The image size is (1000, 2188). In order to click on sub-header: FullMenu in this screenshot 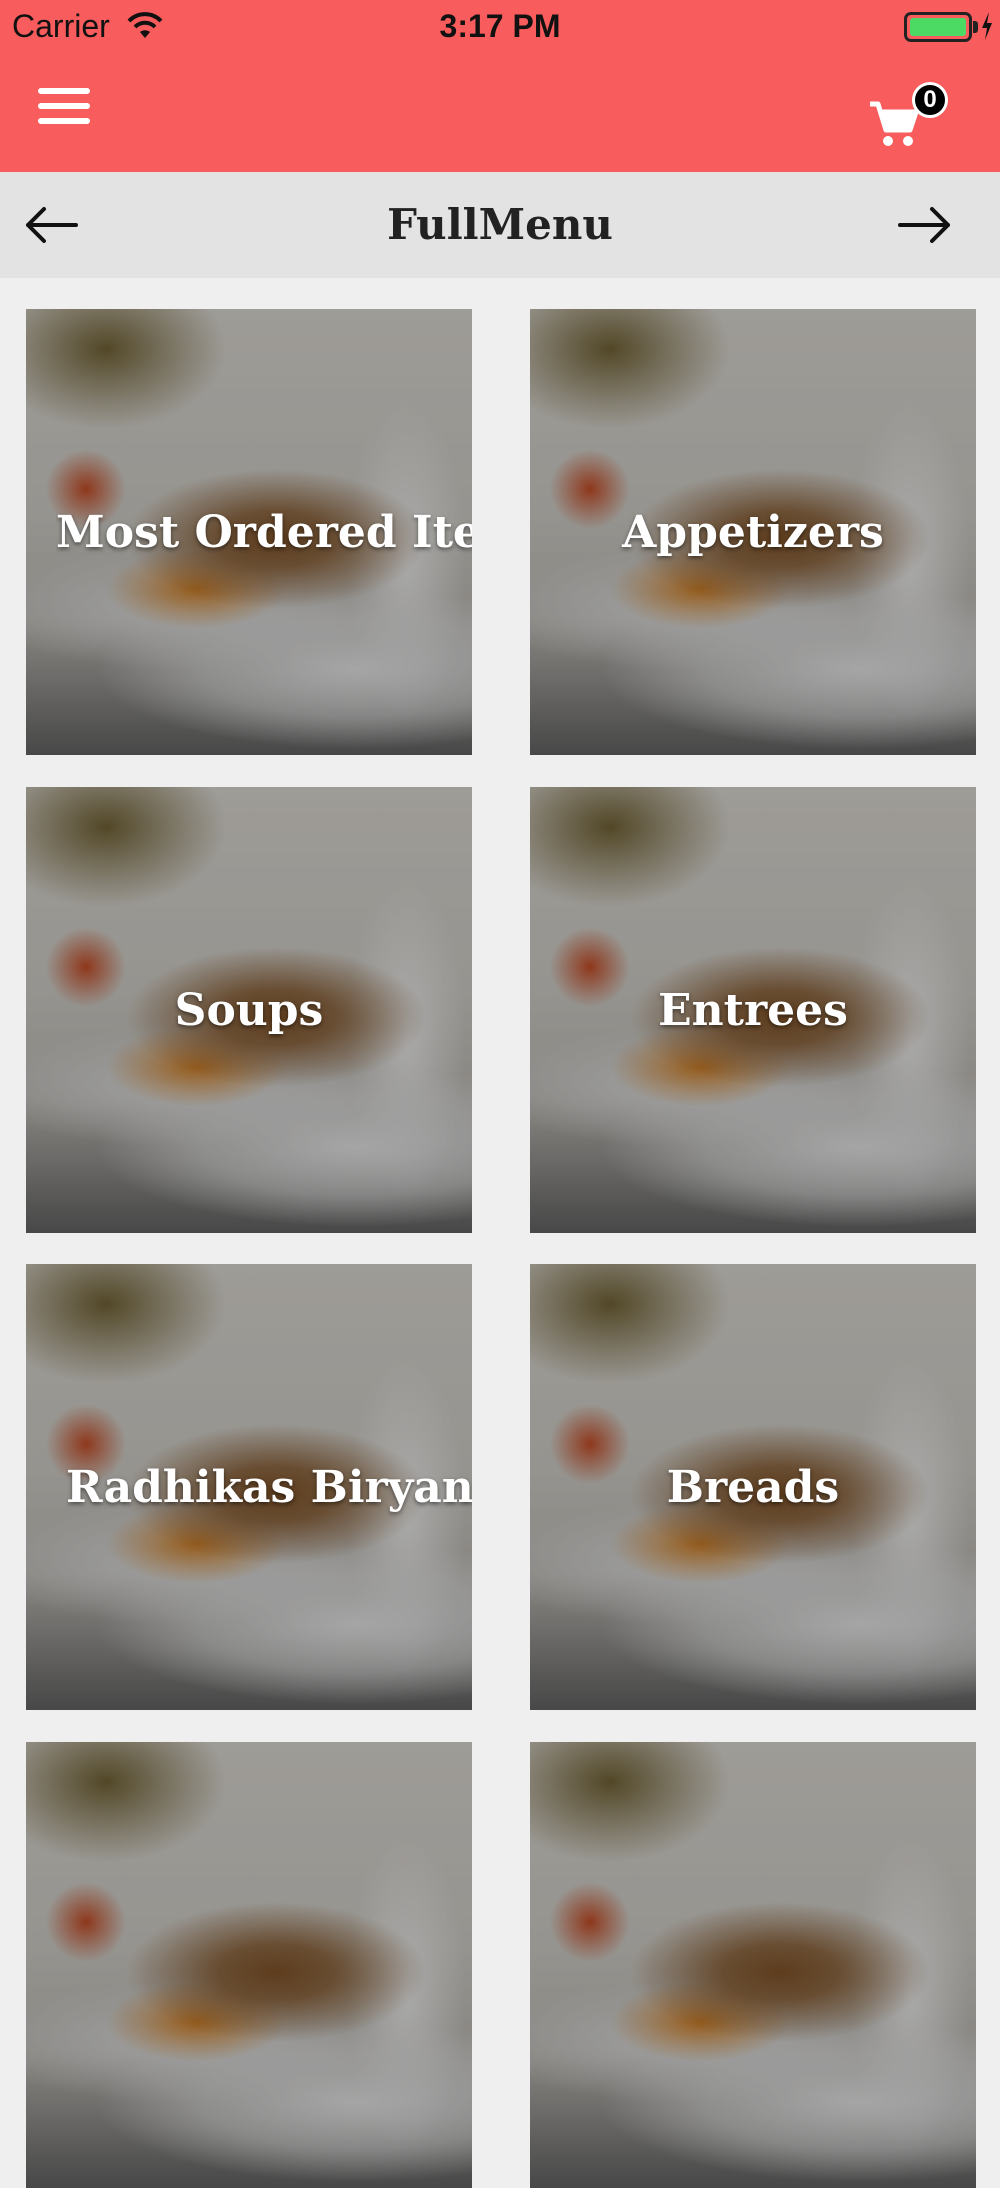, I will do `click(500, 225)`.